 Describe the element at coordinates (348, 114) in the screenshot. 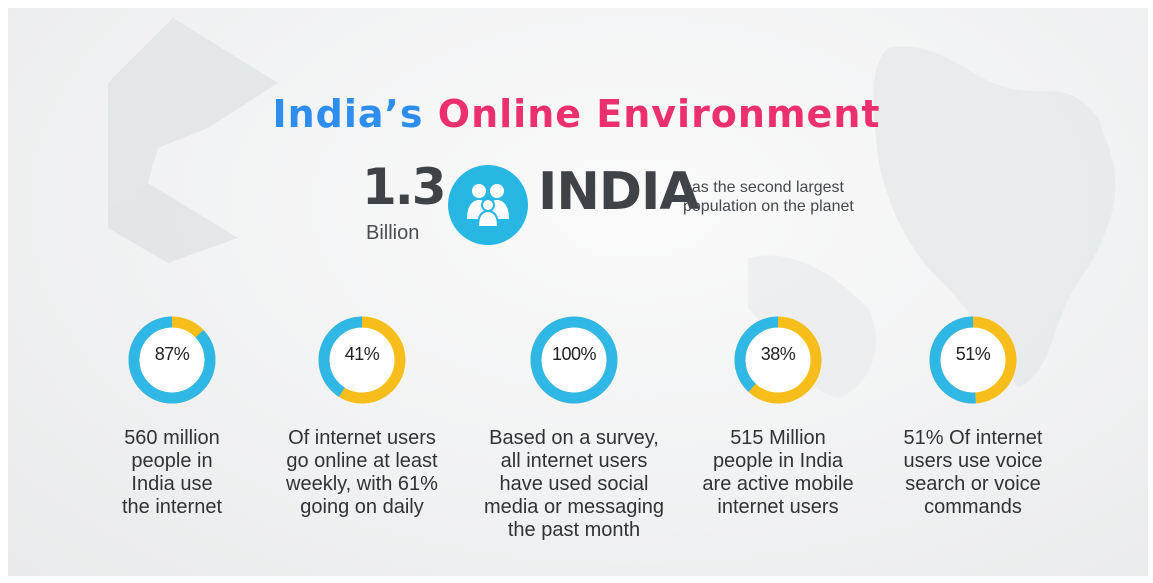

I see `title-part-blue: India’s` at that location.